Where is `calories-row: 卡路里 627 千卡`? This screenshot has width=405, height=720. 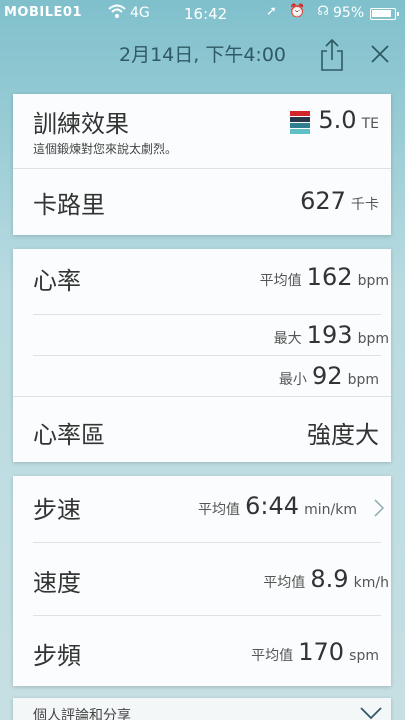
calories-row: 卡路里 627 千卡 is located at coordinates (202, 202).